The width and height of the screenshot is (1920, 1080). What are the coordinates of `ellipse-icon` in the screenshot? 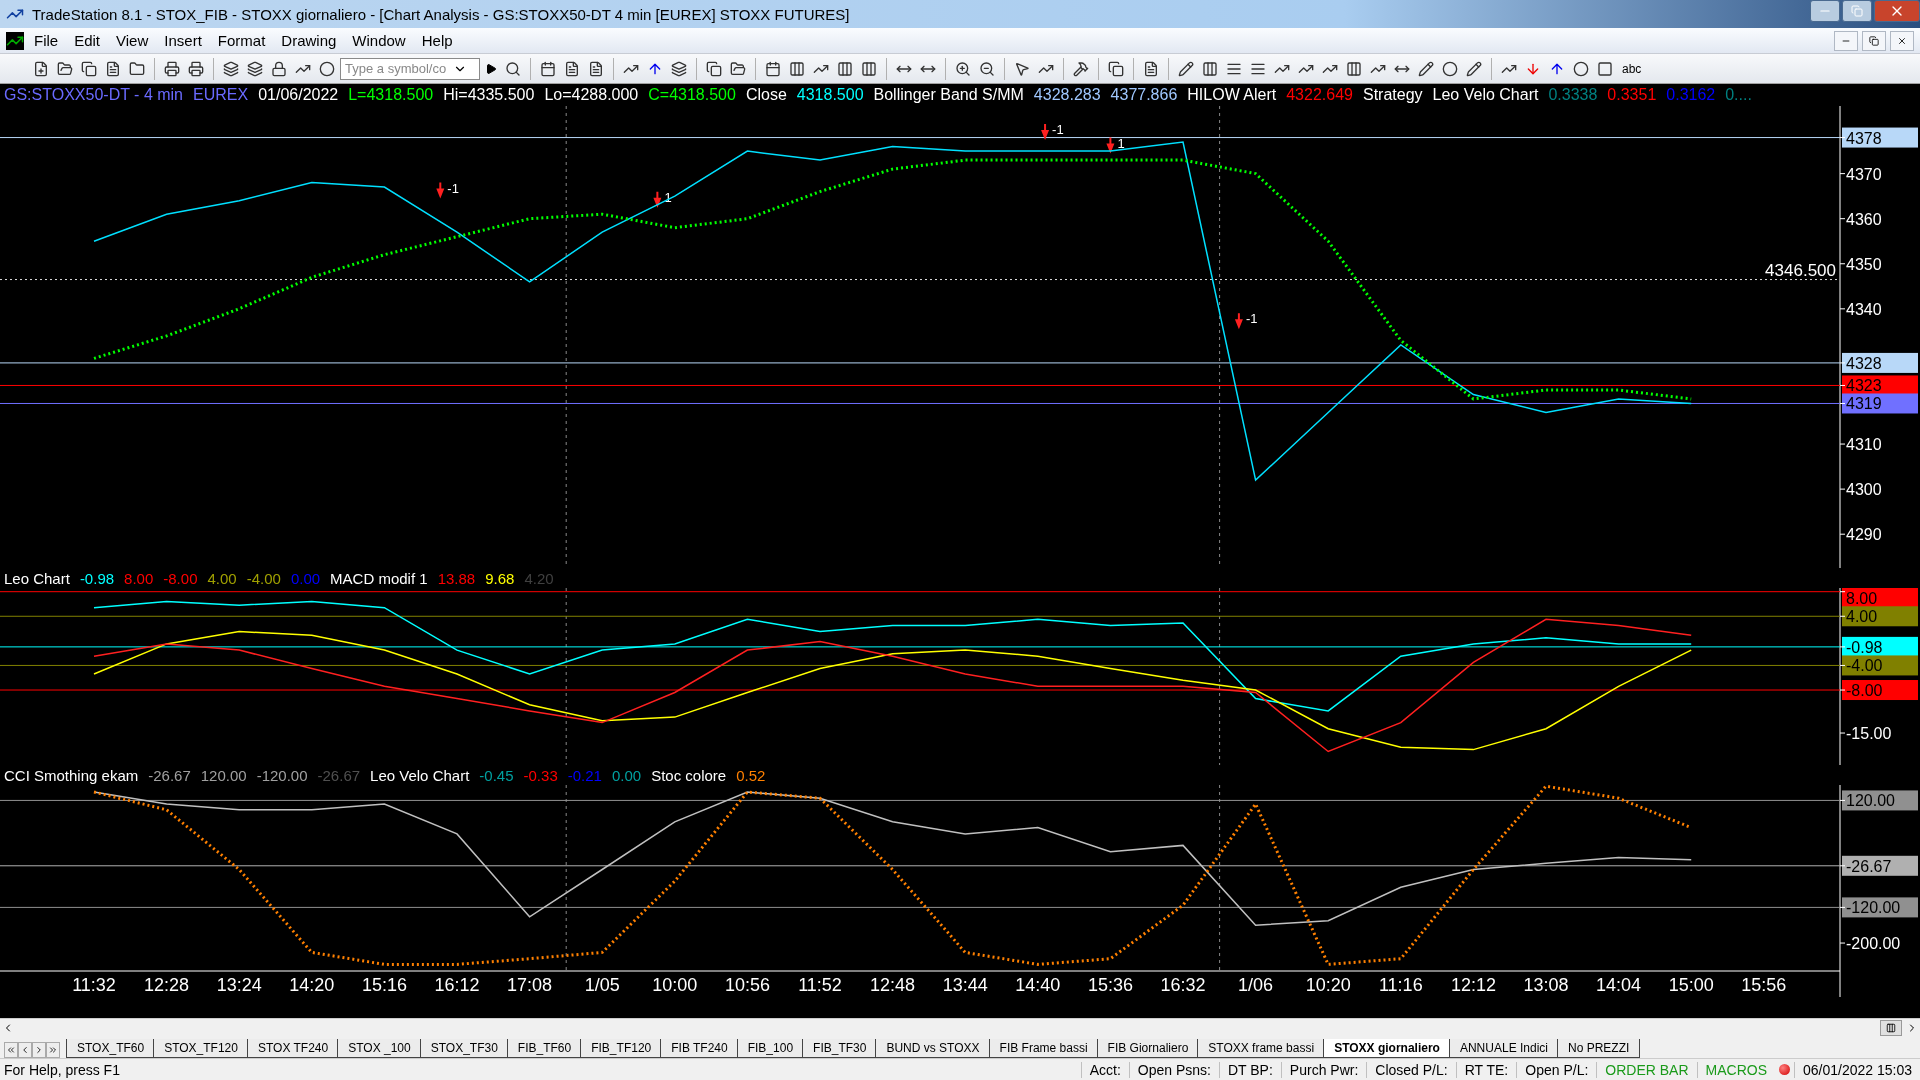 It's located at (1581, 68).